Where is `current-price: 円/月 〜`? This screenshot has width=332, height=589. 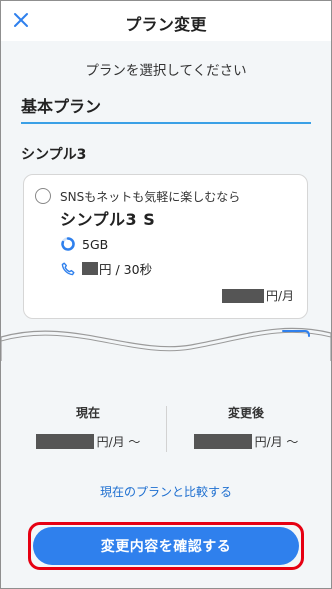 current-price: 円/月 〜 is located at coordinates (88, 441).